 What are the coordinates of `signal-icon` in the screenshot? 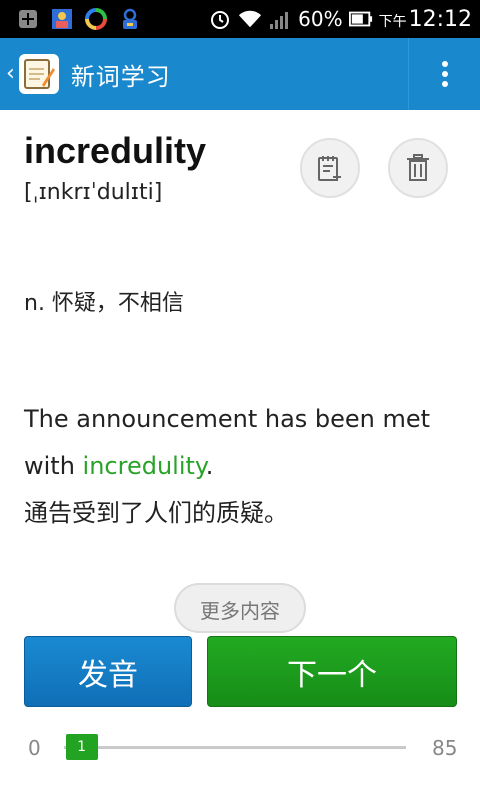 It's located at (280, 19).